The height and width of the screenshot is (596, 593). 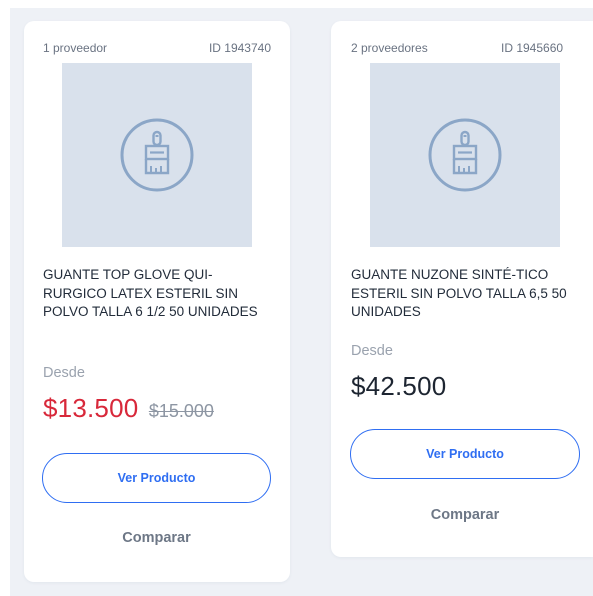 I want to click on product-id: ID 1945660, so click(x=532, y=48).